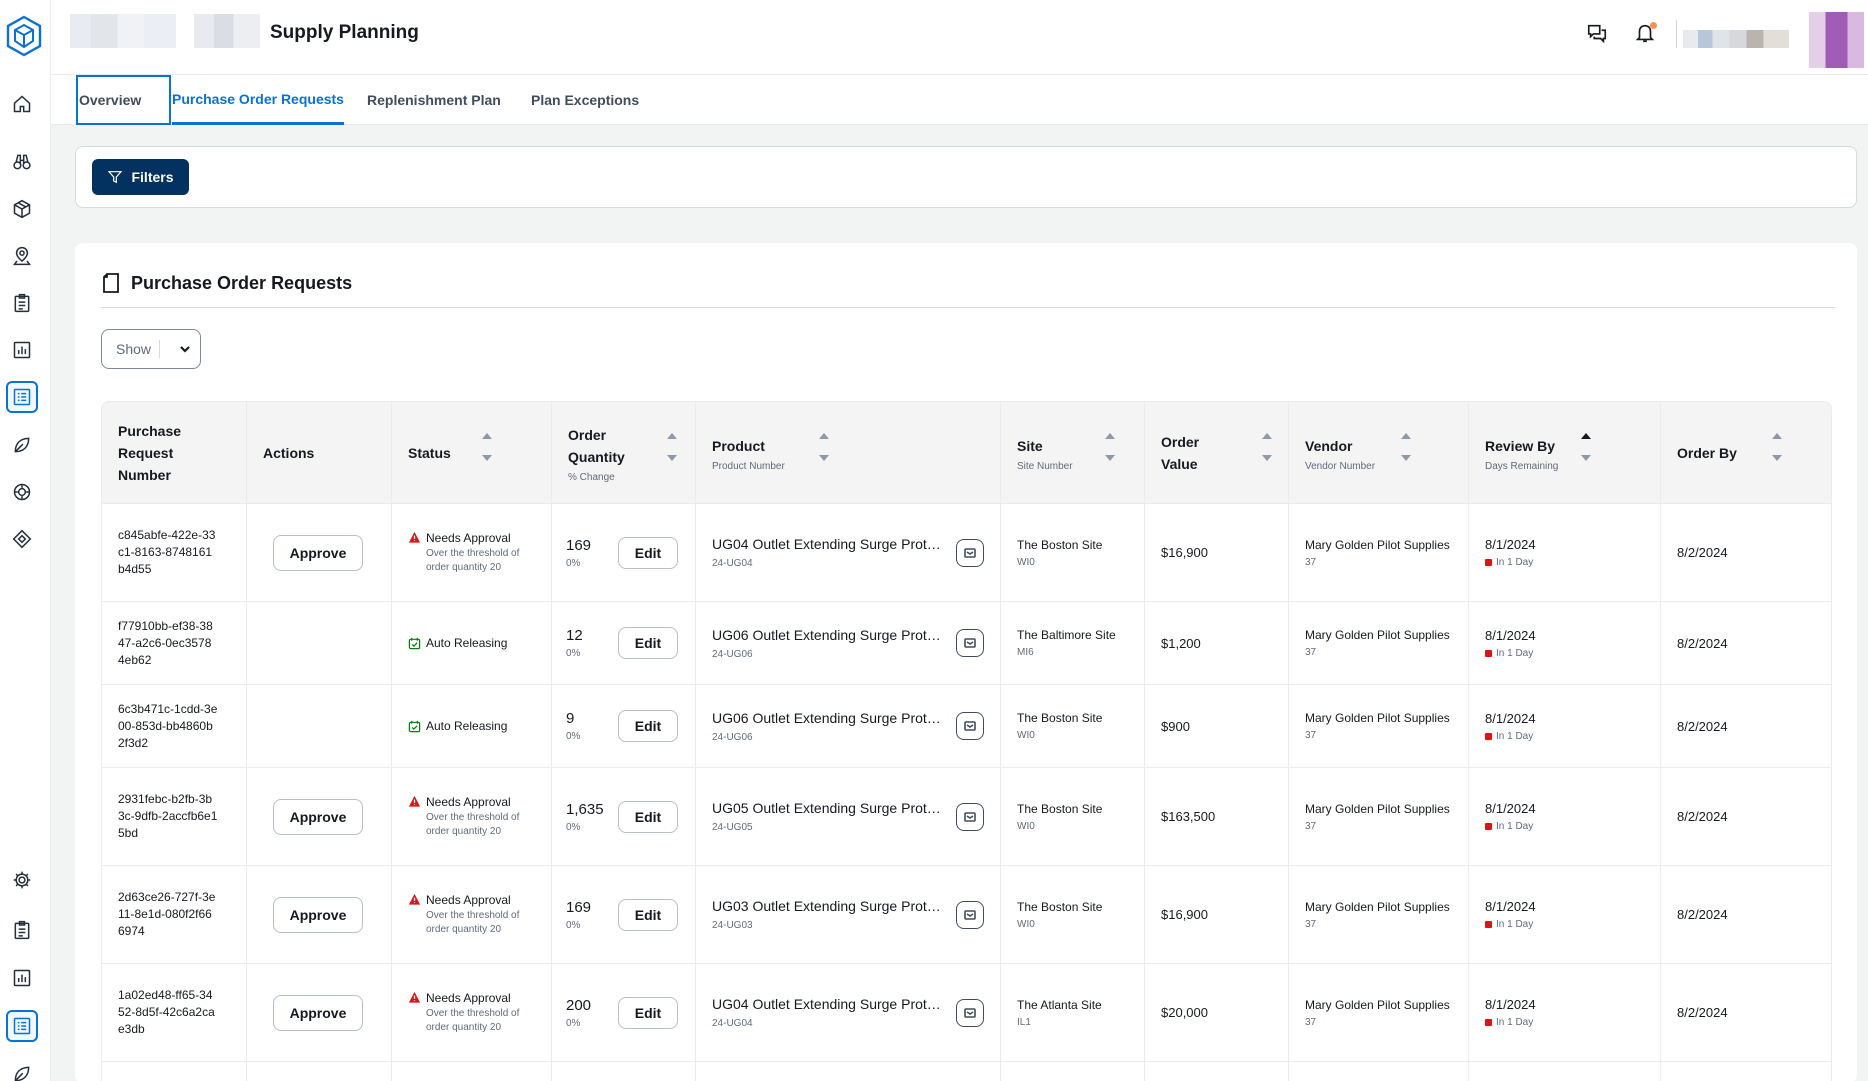 The width and height of the screenshot is (1868, 1081). I want to click on home-icon, so click(22, 104).